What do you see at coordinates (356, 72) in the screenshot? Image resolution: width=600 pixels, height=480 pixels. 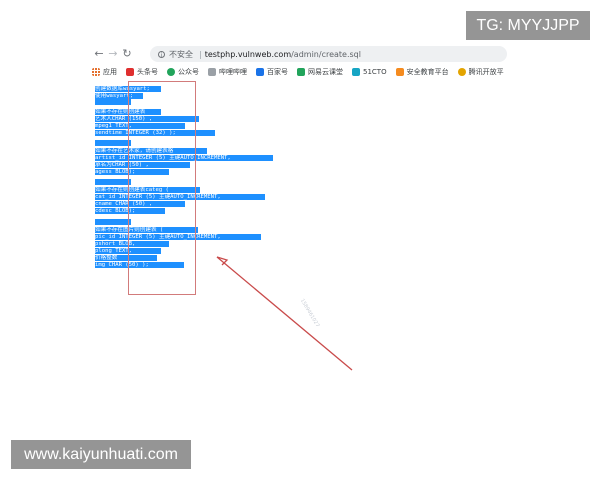 I see `cyan-square-icon` at bounding box center [356, 72].